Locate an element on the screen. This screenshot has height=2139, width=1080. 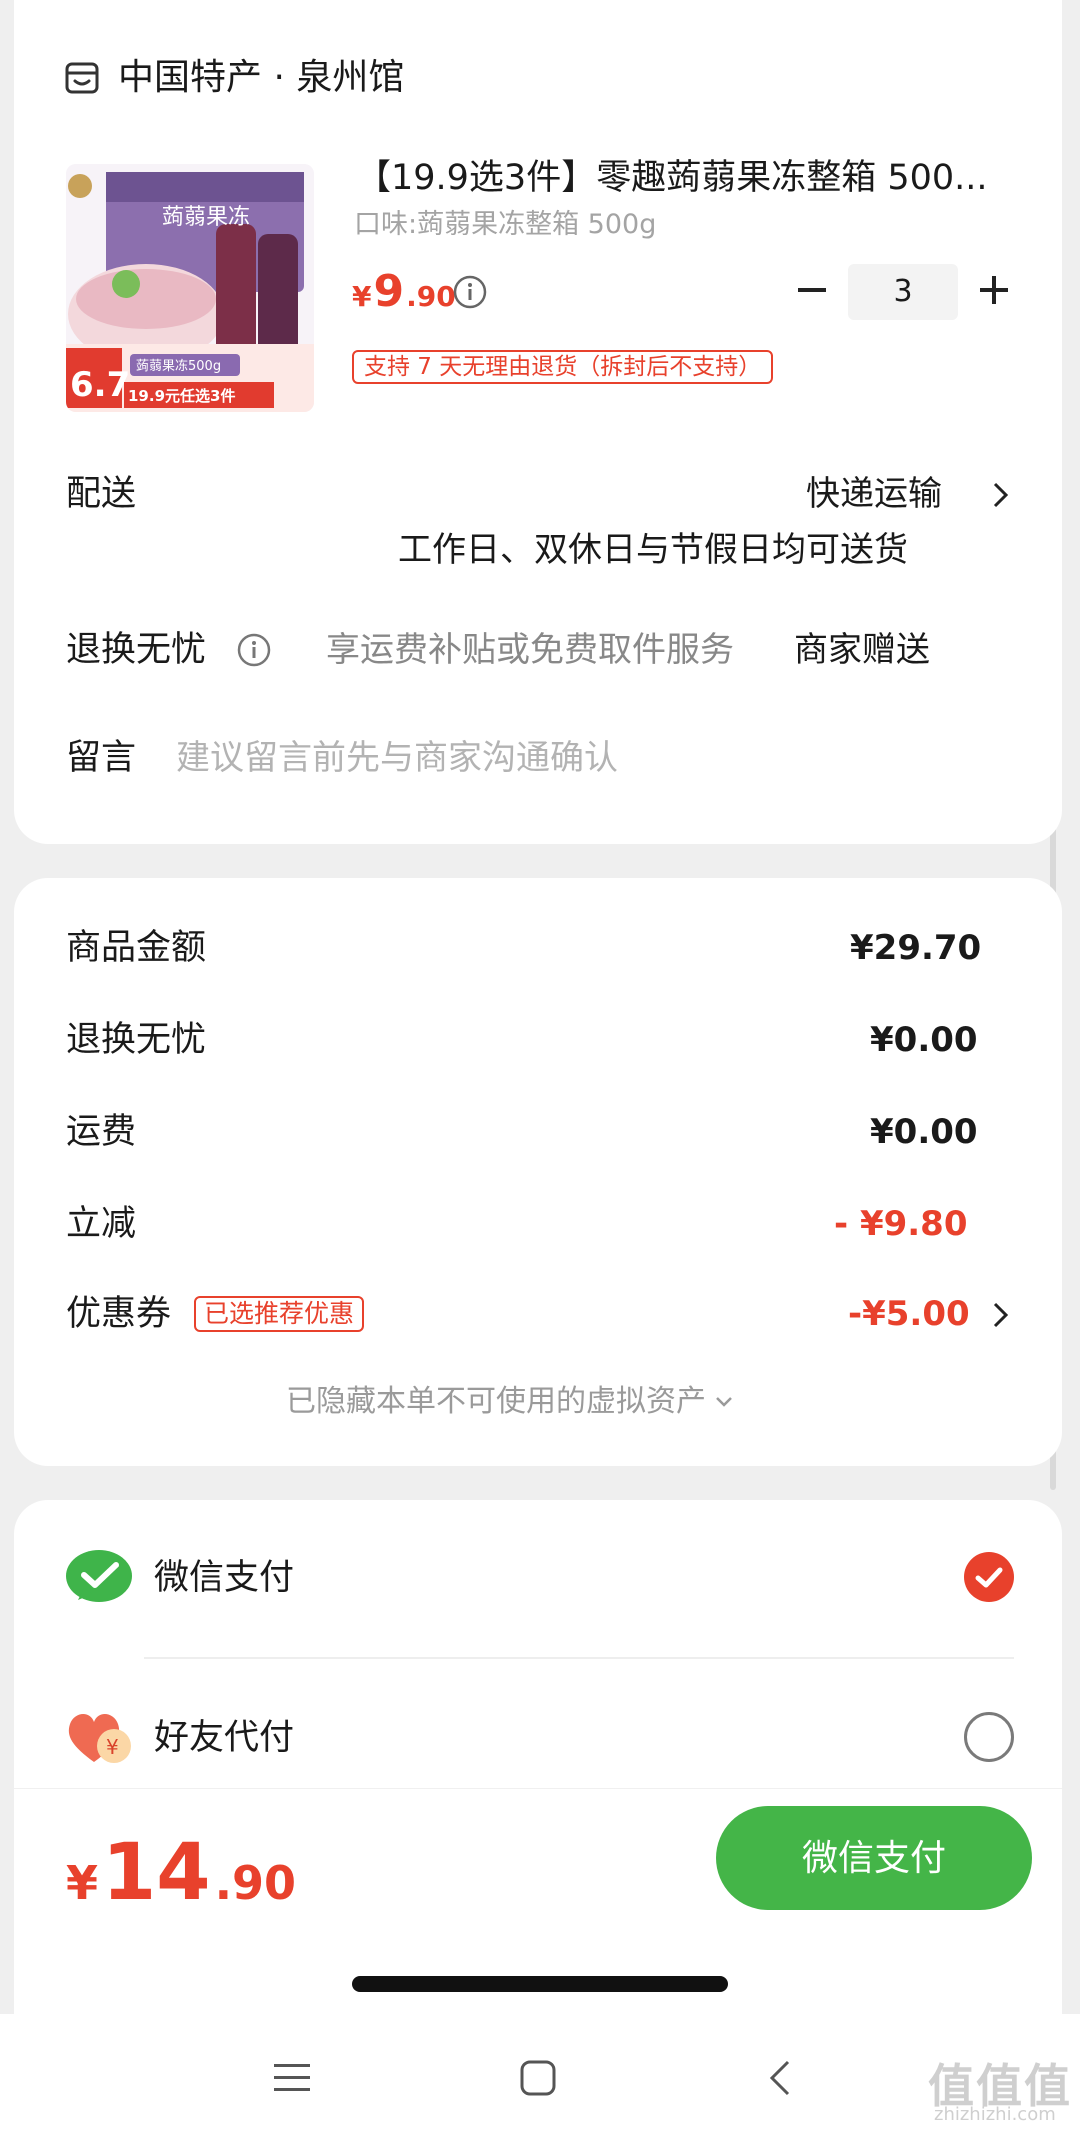
coupon-value: -¥5.00 is located at coordinates (909, 1314).